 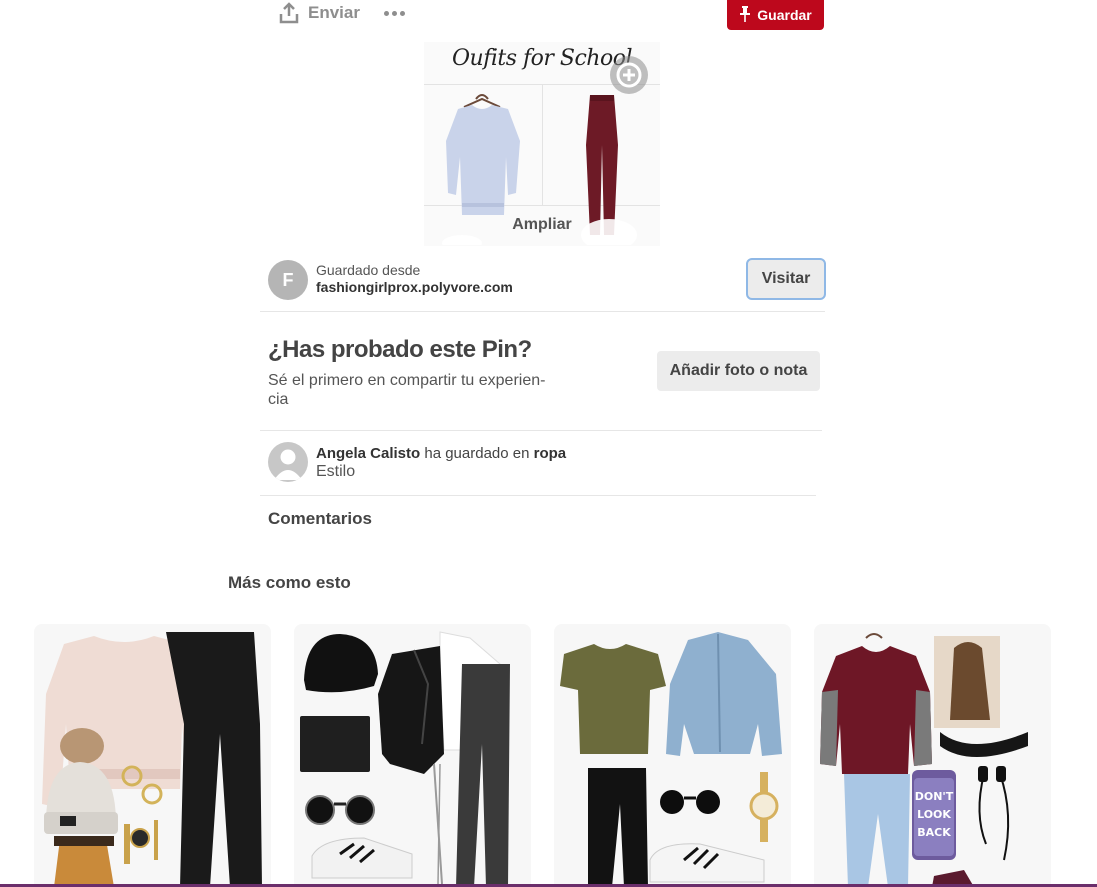 What do you see at coordinates (542, 225) in the screenshot?
I see `expand-button: Ampliar` at bounding box center [542, 225].